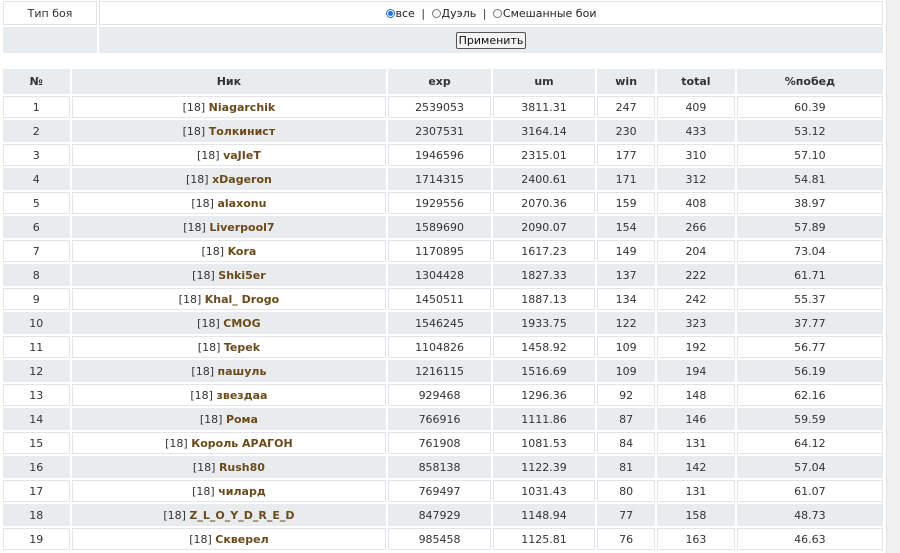  I want to click on filter-empty-cell, so click(50, 40).